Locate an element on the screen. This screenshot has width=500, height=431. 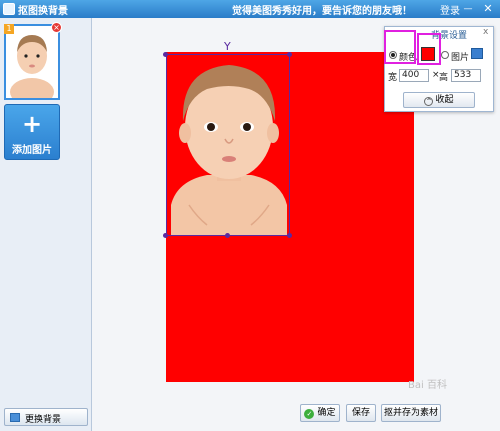
resize-handle-bm is located at coordinates (227, 235).